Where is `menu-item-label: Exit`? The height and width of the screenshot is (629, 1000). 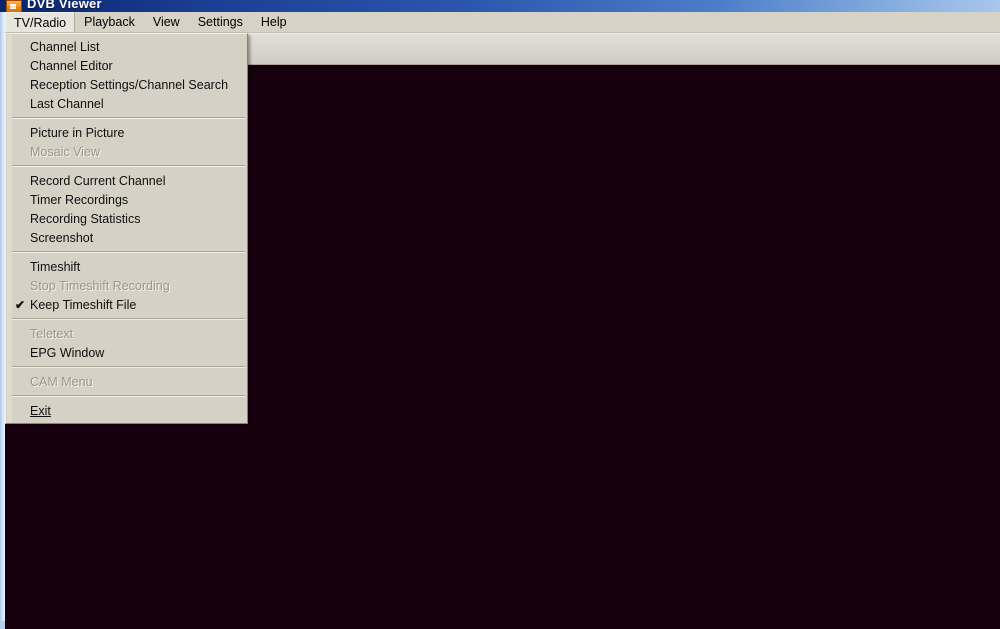 menu-item-label: Exit is located at coordinates (40, 410).